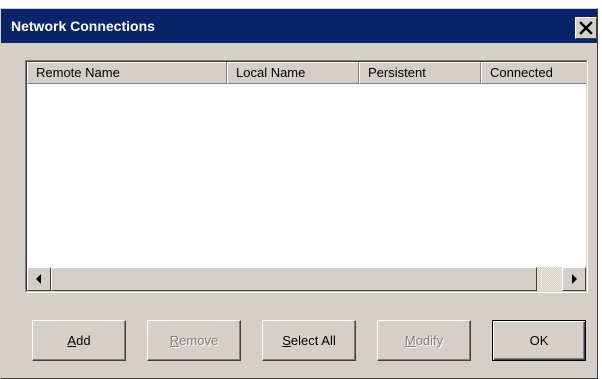 This screenshot has width=602, height=379. What do you see at coordinates (127, 73) in the screenshot?
I see `column-header-remote-name: Remote Name` at bounding box center [127, 73].